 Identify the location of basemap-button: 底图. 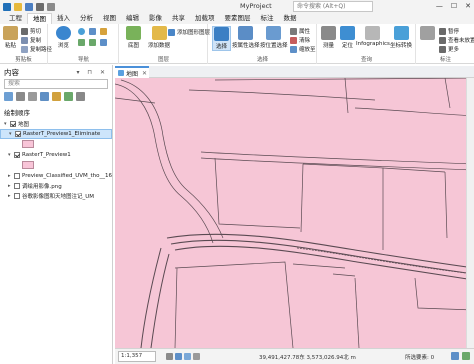
(133, 37).